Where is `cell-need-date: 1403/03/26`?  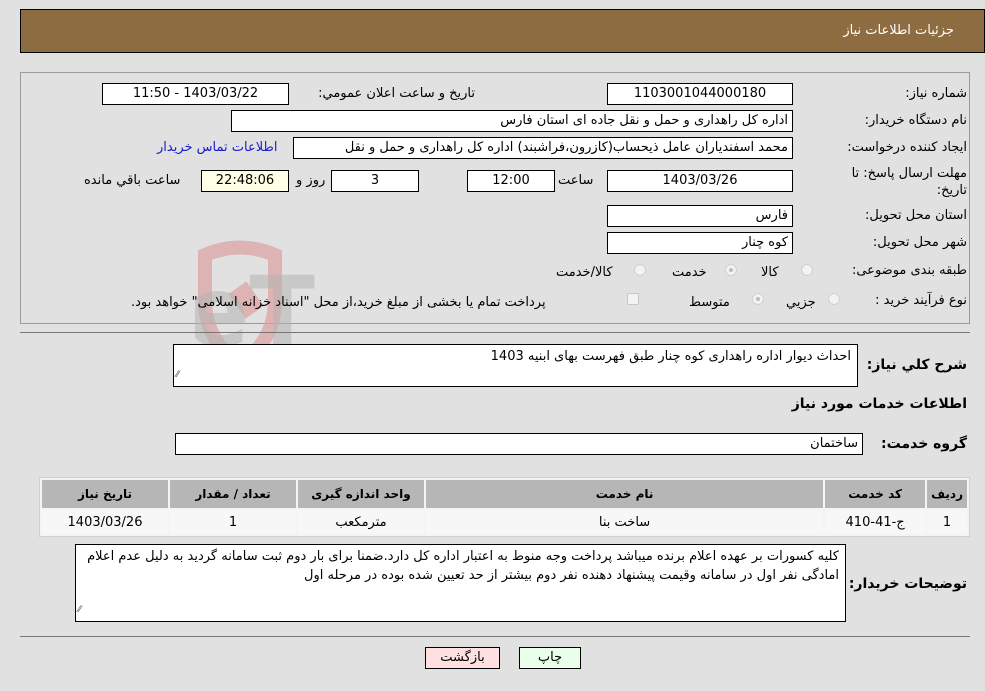
cell-need-date: 1403/03/26 is located at coordinates (105, 522).